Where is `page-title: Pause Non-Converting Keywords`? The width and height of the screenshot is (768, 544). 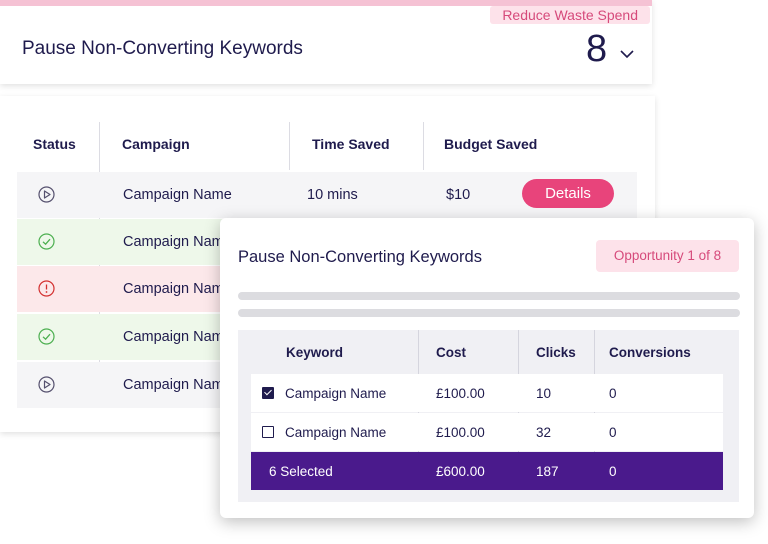
page-title: Pause Non-Converting Keywords is located at coordinates (162, 48).